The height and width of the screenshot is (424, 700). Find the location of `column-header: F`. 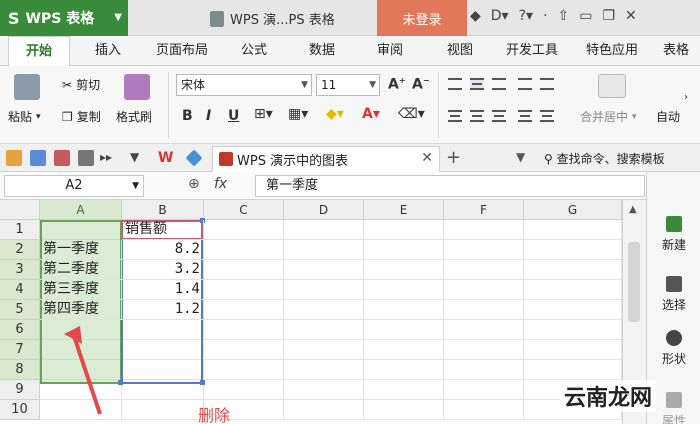

column-header: F is located at coordinates (484, 210).